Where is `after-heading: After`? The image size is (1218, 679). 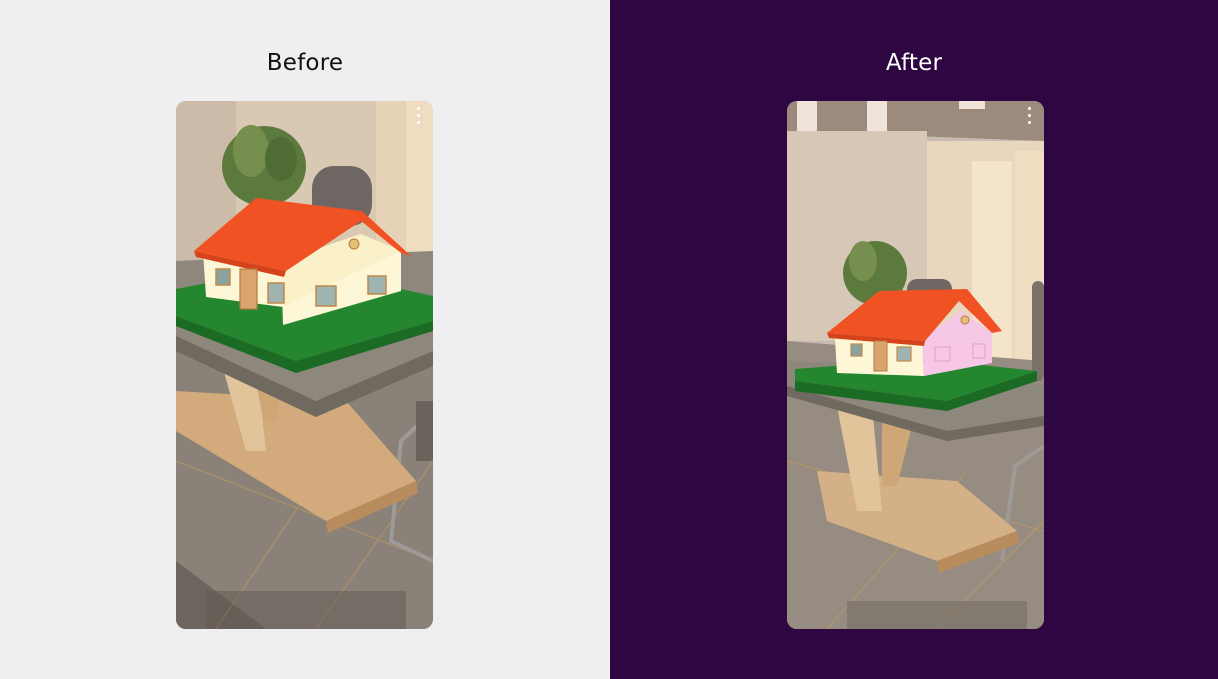 after-heading: After is located at coordinates (914, 63).